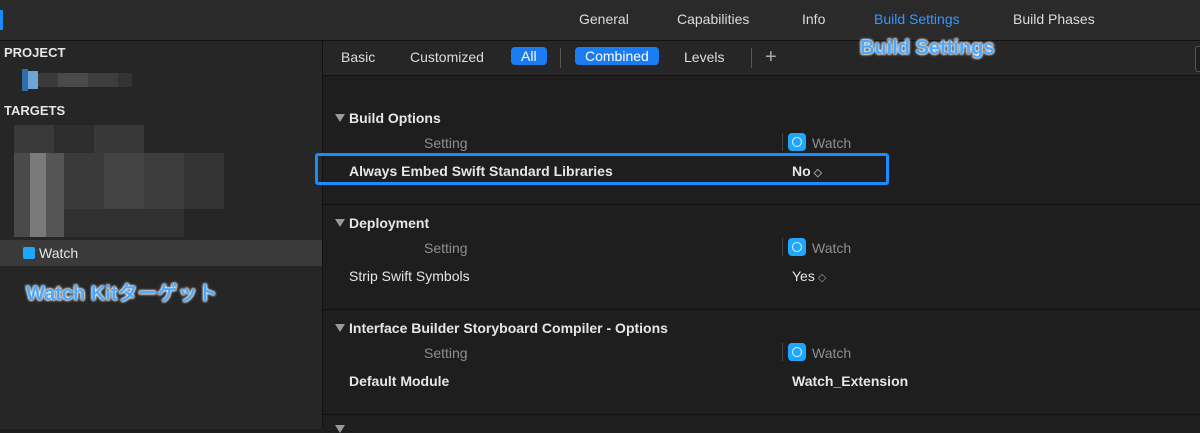 Image resolution: width=1200 pixels, height=433 pixels. What do you see at coordinates (704, 57) in the screenshot?
I see `view-levels-button: Levels` at bounding box center [704, 57].